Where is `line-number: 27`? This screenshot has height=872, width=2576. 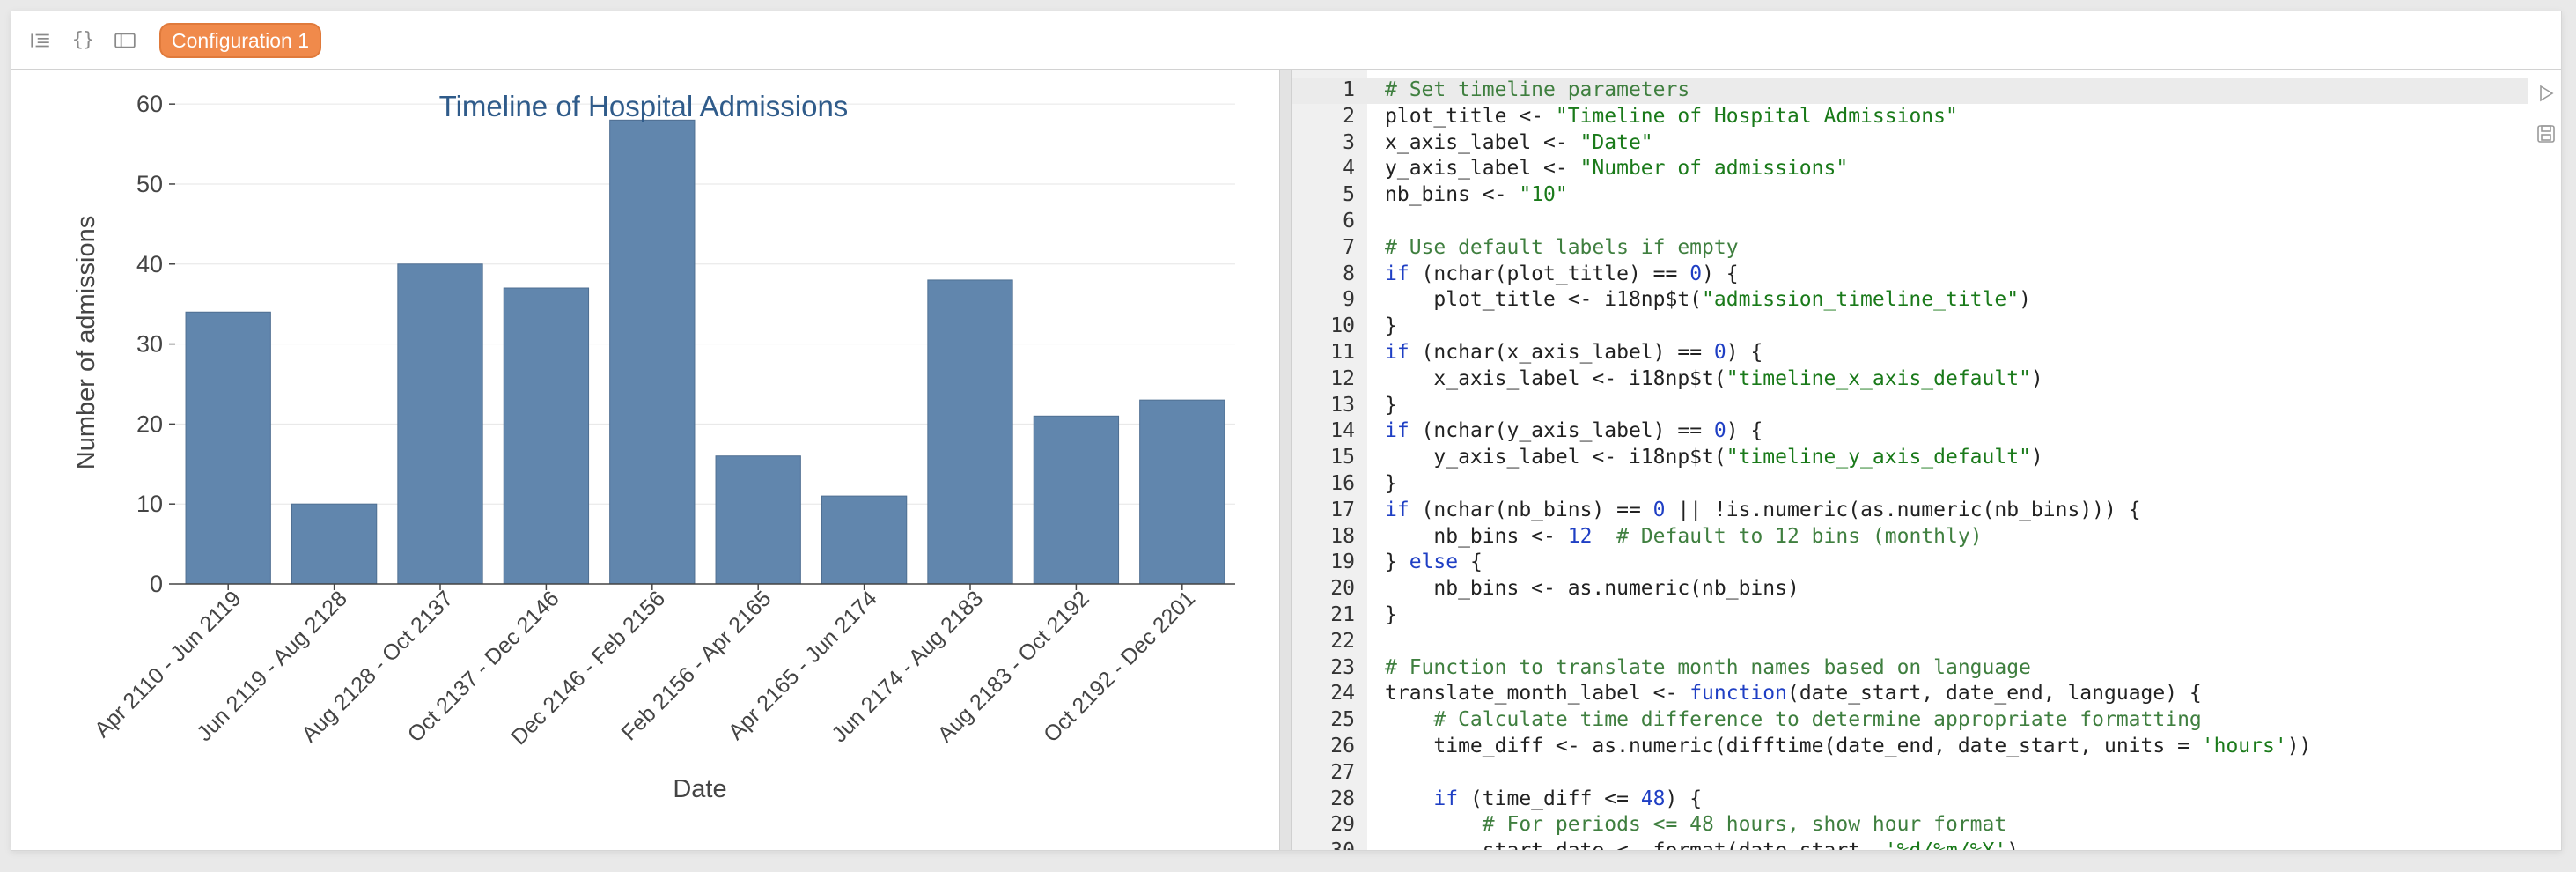 line-number: 27 is located at coordinates (1343, 772).